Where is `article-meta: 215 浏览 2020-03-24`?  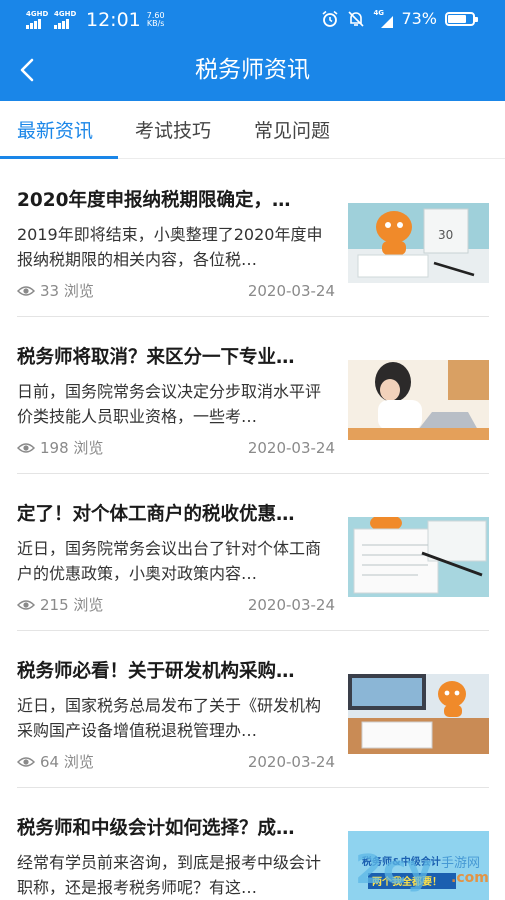
article-meta: 215 浏览 2020-03-24 is located at coordinates (176, 605).